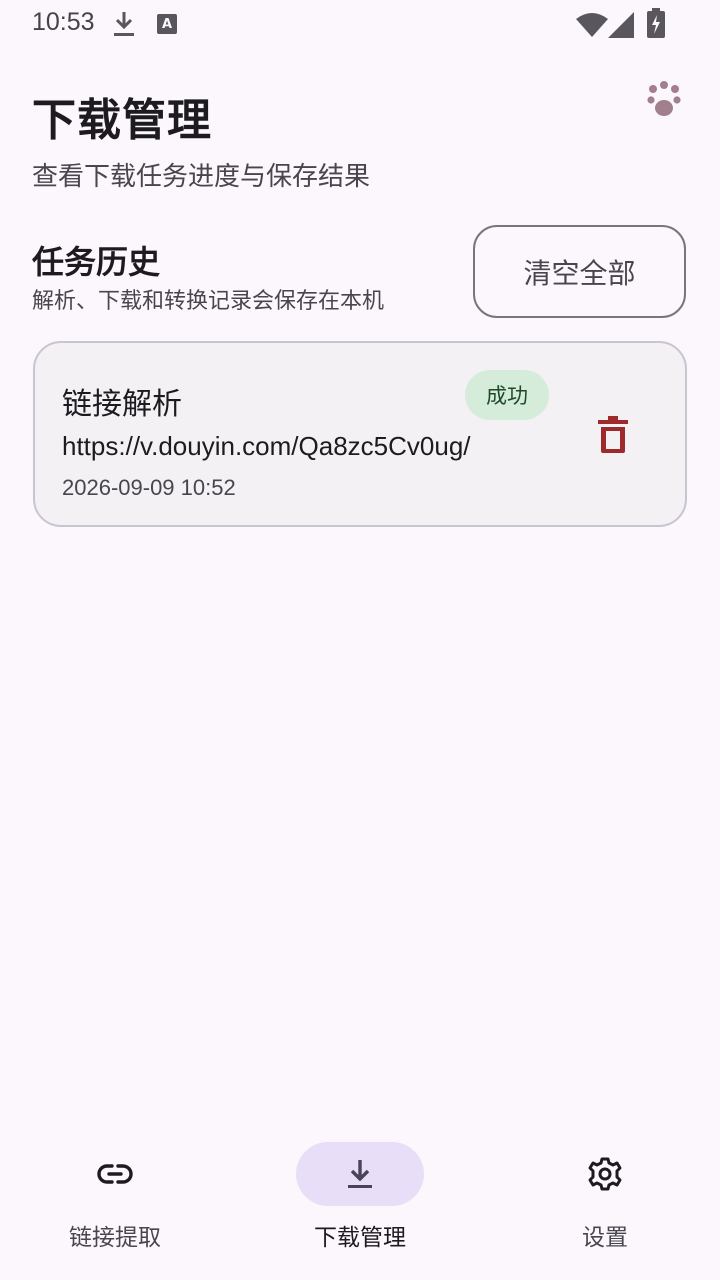 The image size is (720, 1280). I want to click on page-title: 下载管理, so click(122, 120).